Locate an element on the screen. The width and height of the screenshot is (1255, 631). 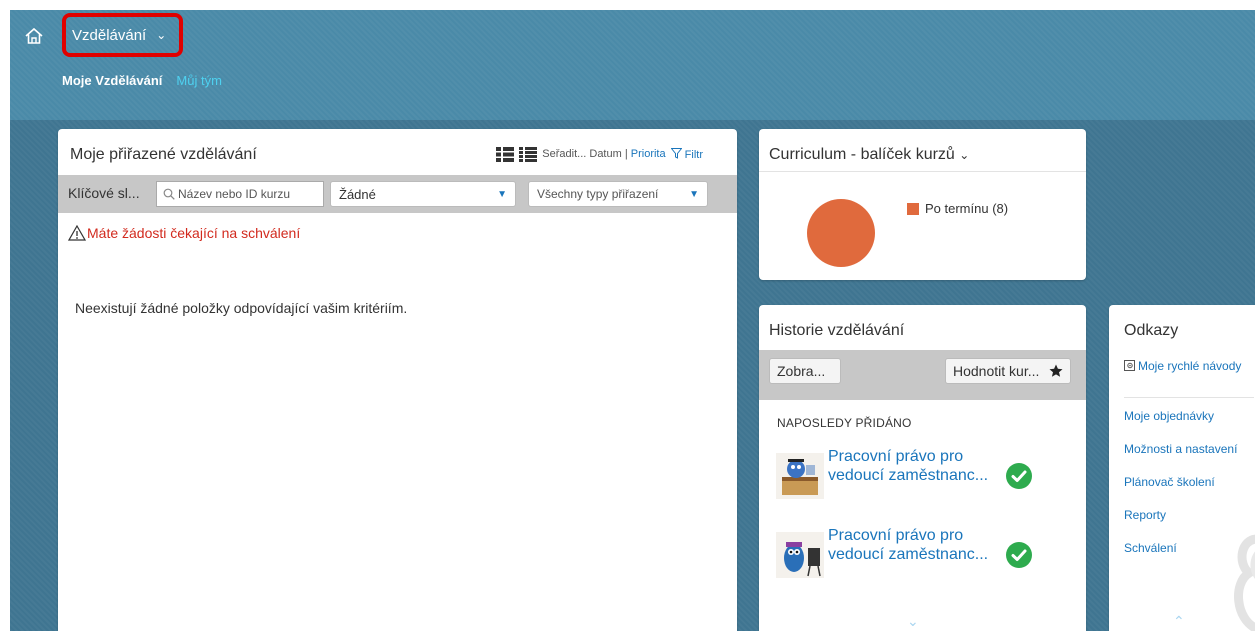
assignment-type-select: Všechny typy přiřazení ▼ is located at coordinates (618, 194).